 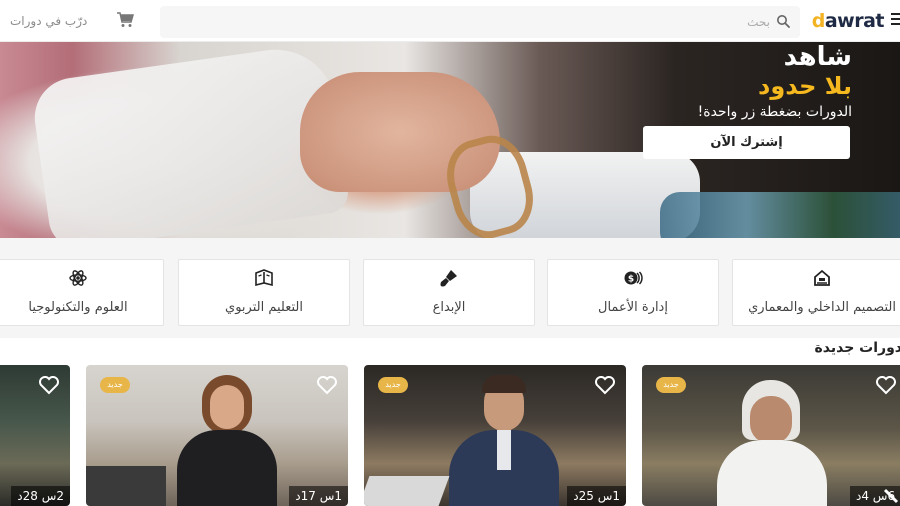 I want to click on cart-icon, so click(x=125, y=20).